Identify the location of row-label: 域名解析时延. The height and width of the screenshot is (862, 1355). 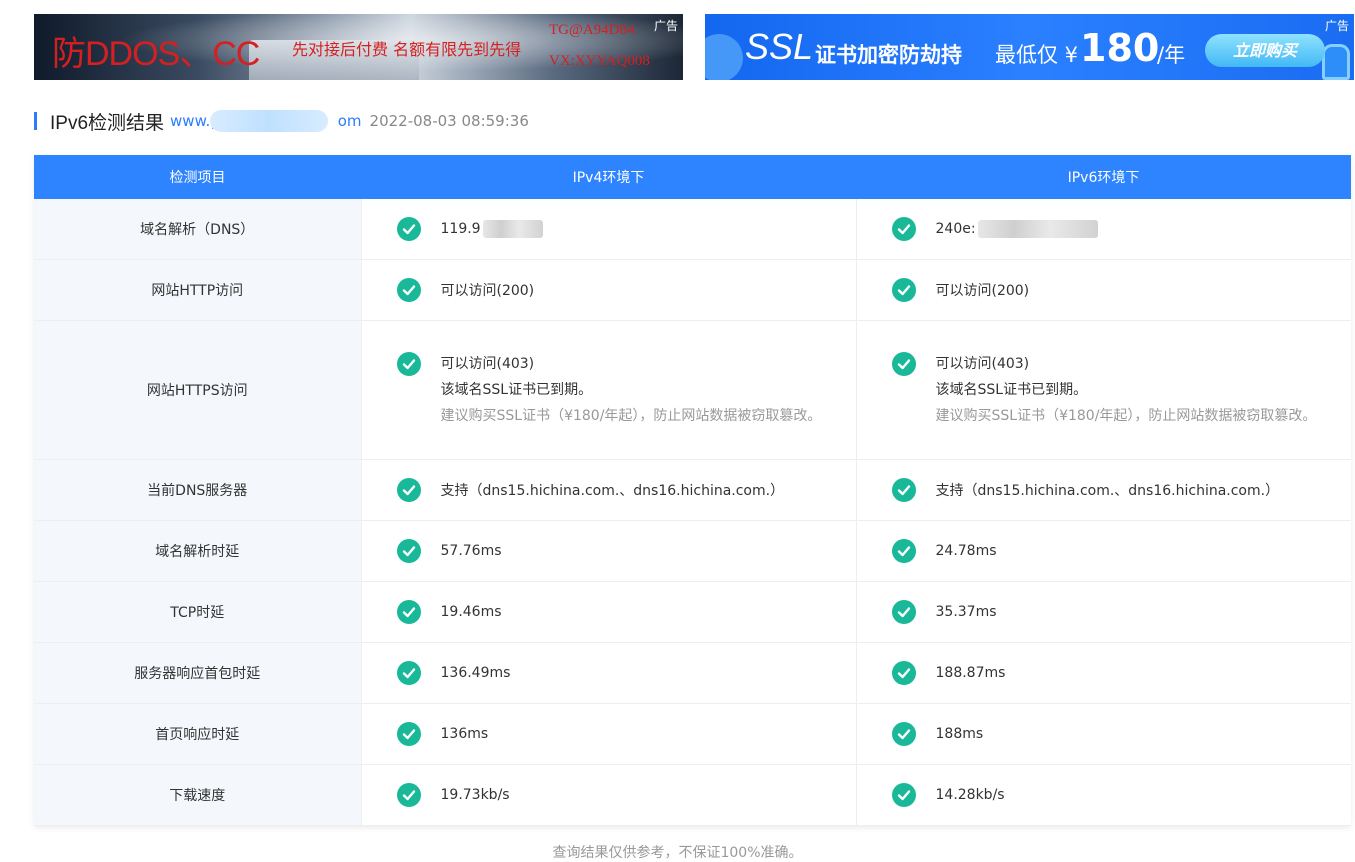
(197, 551).